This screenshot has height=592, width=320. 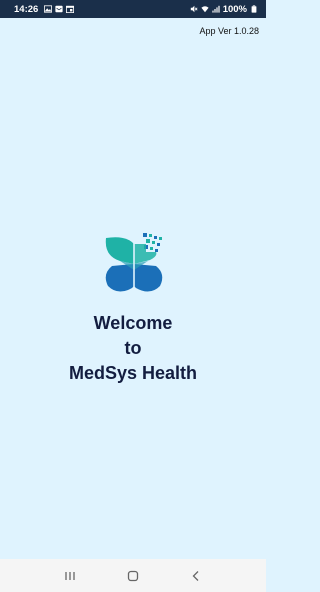 I want to click on recent-apps-icon, so click(x=70, y=576).